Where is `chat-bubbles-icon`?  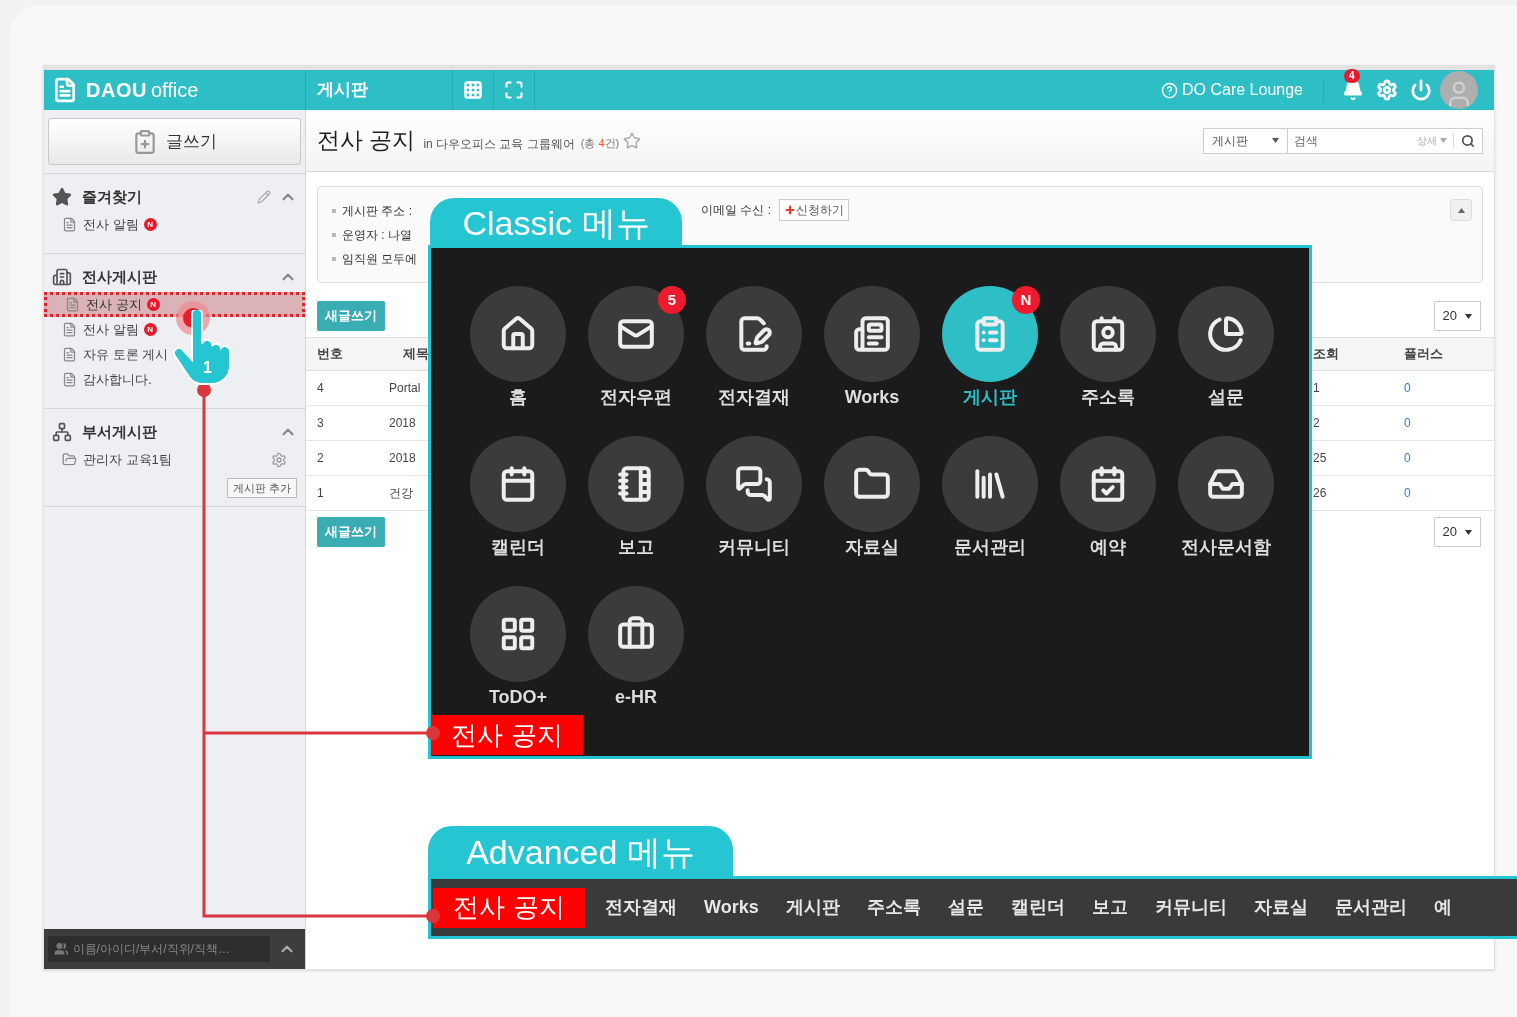 chat-bubbles-icon is located at coordinates (754, 484).